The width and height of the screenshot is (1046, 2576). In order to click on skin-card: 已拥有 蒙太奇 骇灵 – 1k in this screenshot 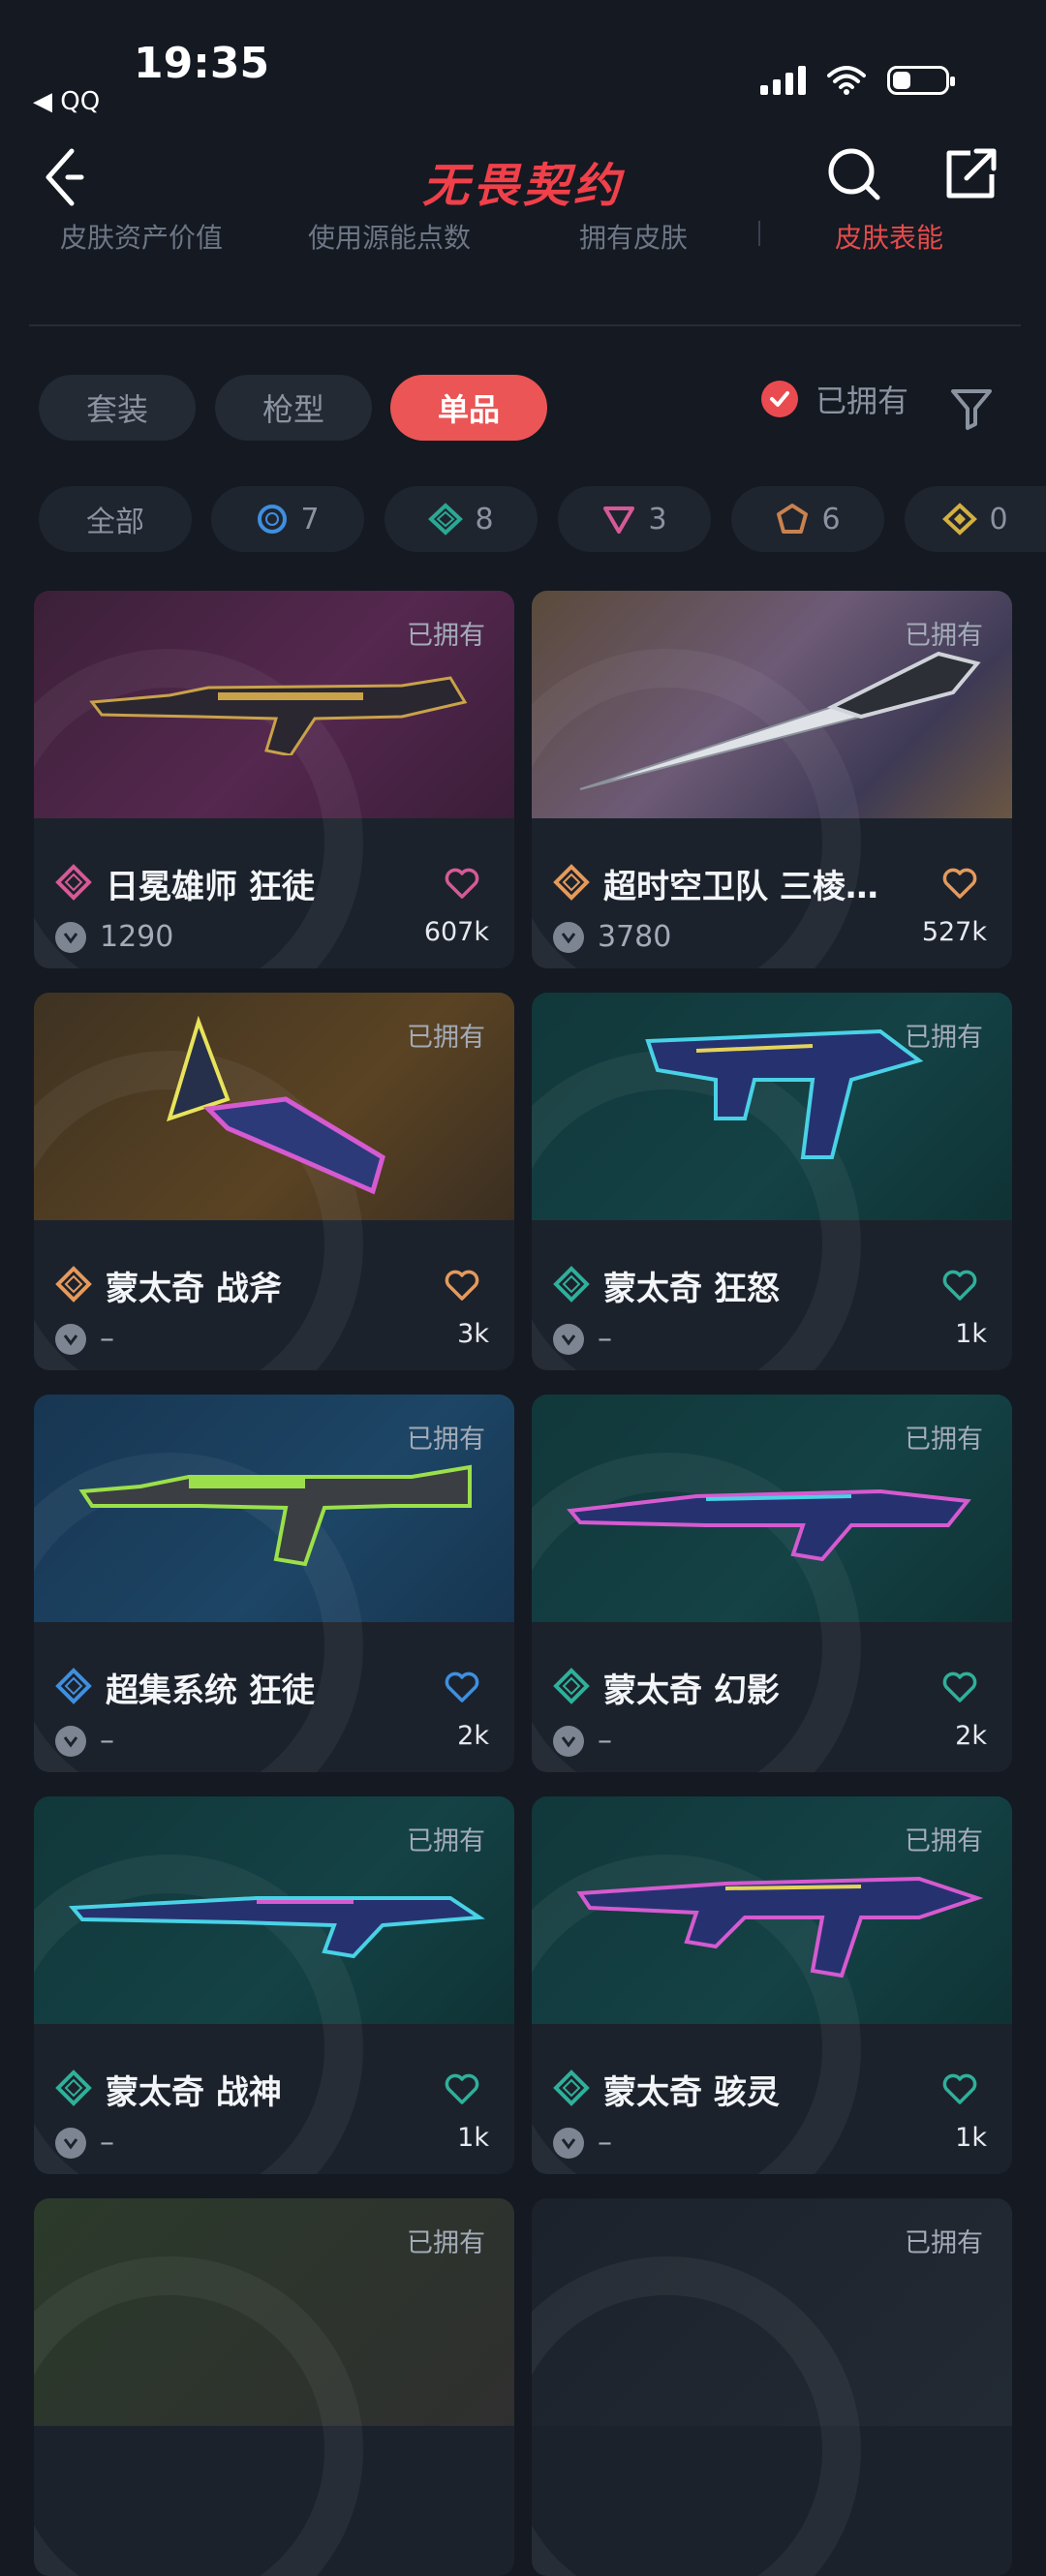, I will do `click(772, 1985)`.